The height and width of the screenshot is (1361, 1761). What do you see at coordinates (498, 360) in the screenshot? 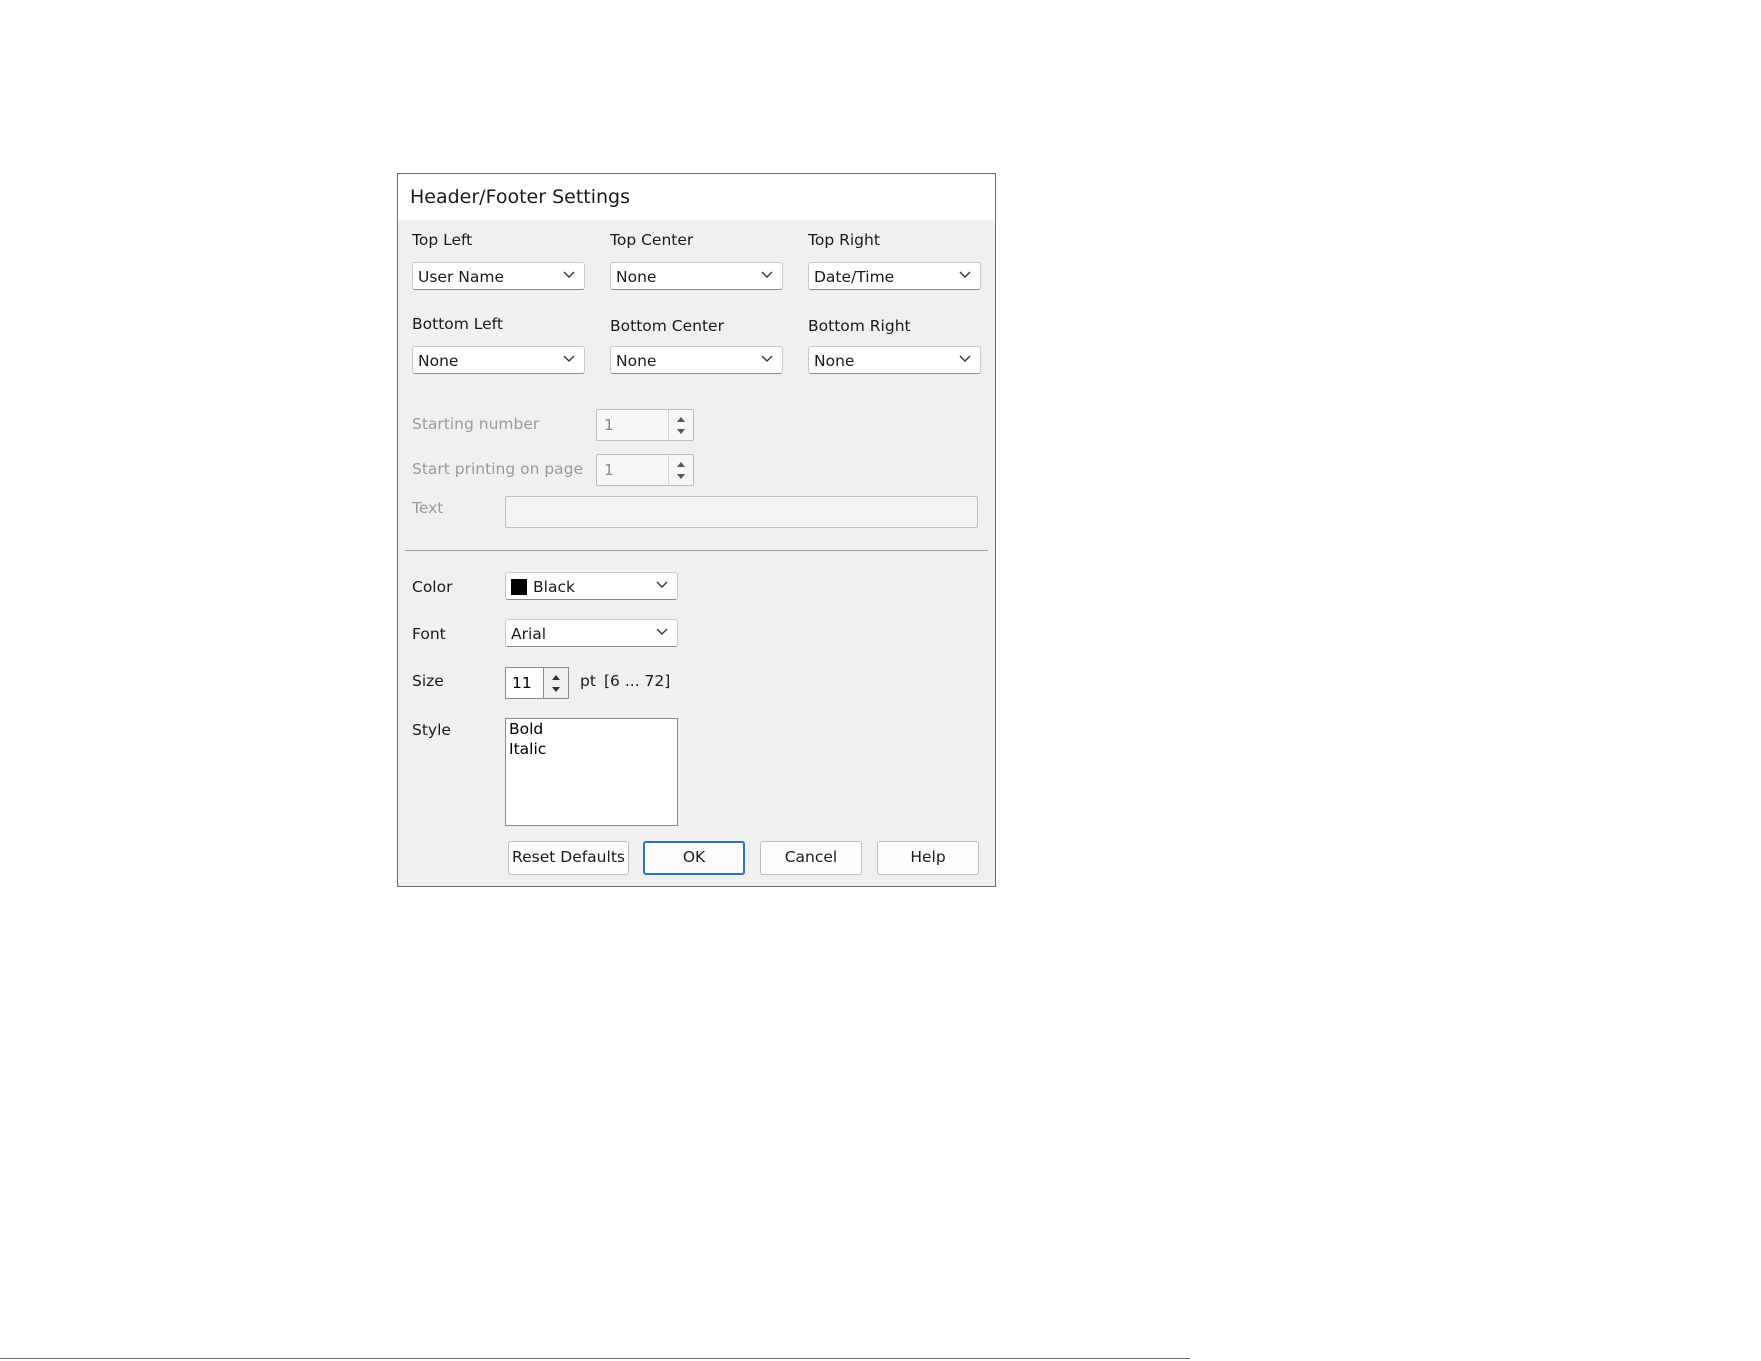
I see `bottom-left-dropdown: None` at bounding box center [498, 360].